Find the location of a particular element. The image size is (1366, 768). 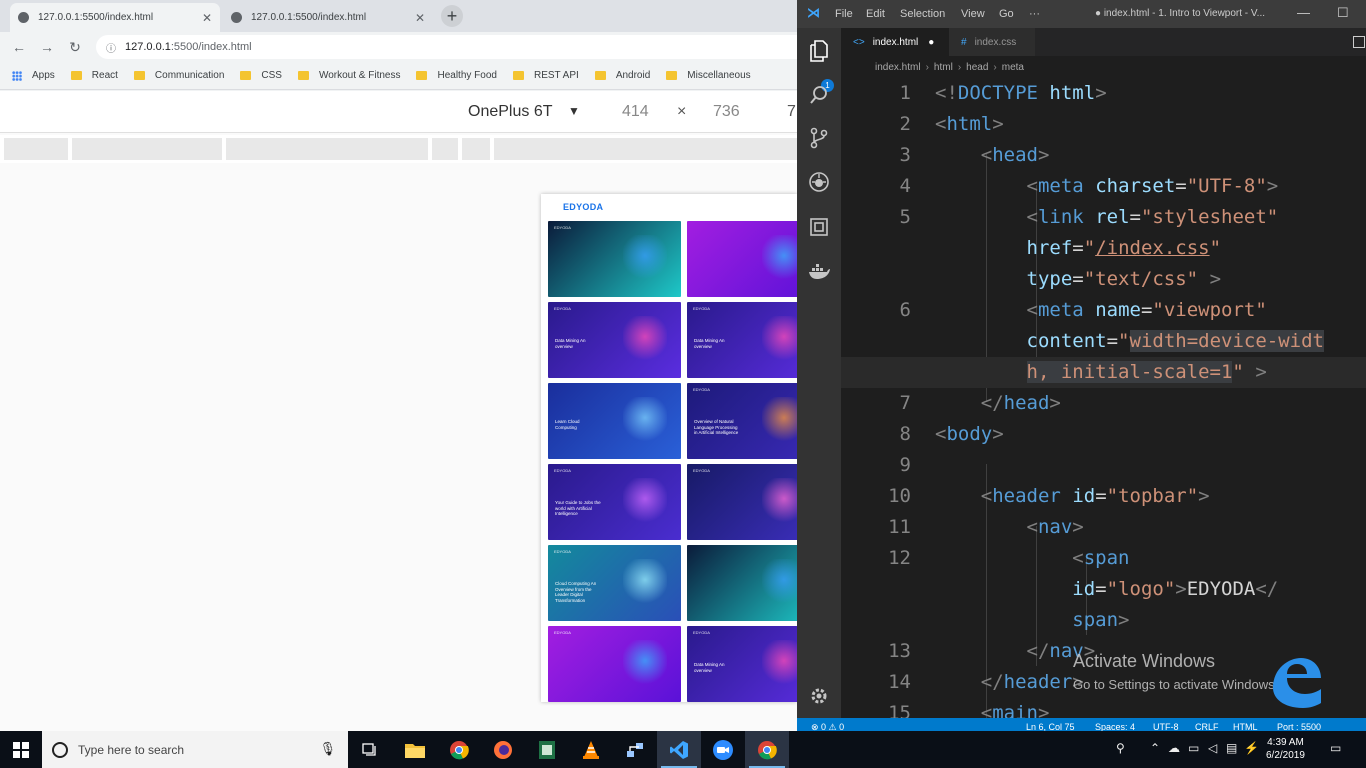

menu-go: Go is located at coordinates (1006, 14).